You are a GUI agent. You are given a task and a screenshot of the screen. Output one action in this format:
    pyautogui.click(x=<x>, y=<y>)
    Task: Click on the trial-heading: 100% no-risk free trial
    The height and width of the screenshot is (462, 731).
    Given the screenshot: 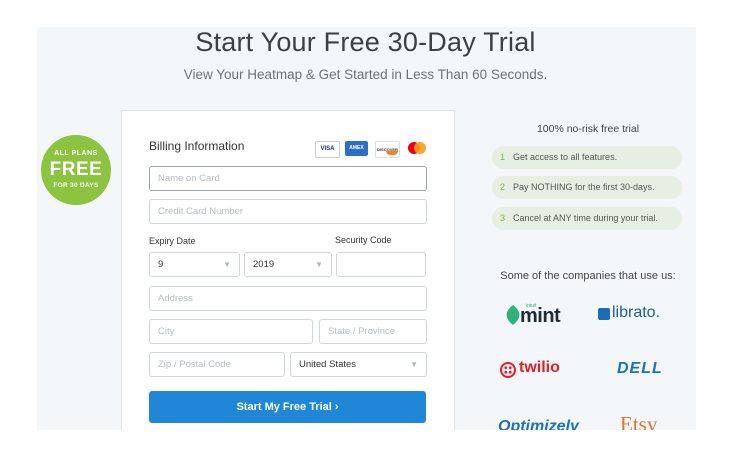 What is the action you would take?
    pyautogui.click(x=588, y=129)
    